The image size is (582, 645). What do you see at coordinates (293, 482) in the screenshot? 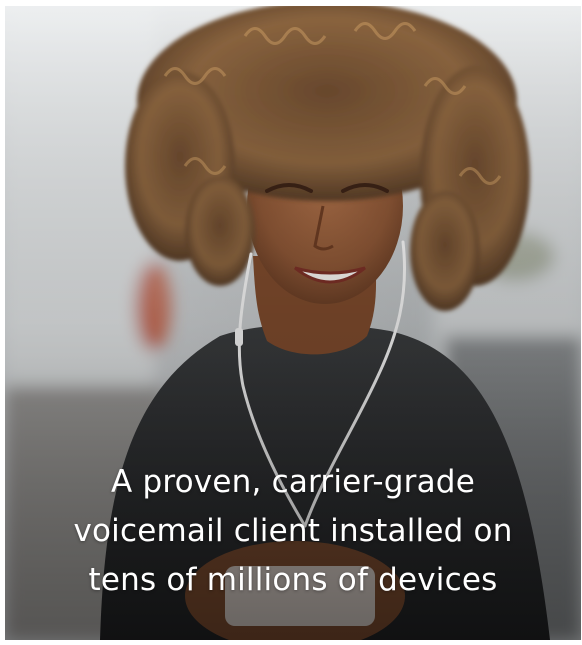
I see `caption-line-1: A proven, carrier-grade` at bounding box center [293, 482].